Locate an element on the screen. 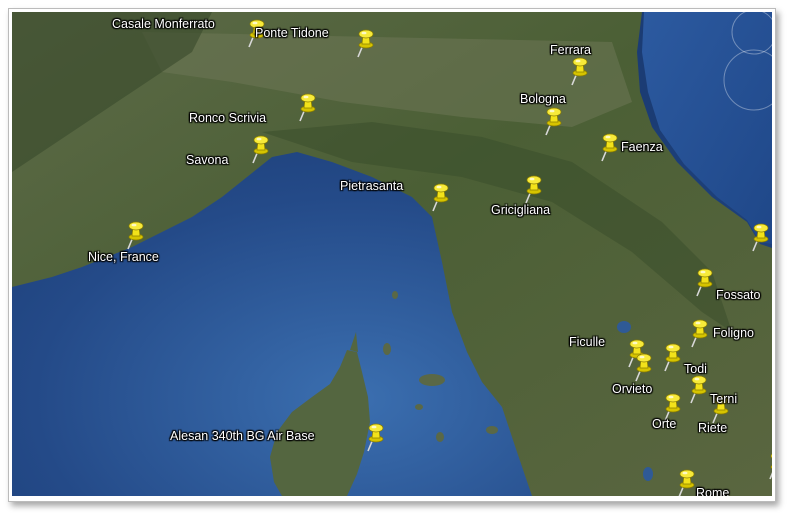  capraia-island is located at coordinates (387, 349).